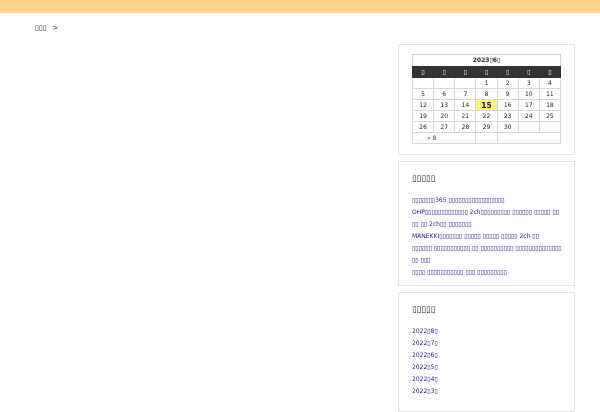  I want to click on archive-month-link: 2022▯5▯, so click(425, 368).